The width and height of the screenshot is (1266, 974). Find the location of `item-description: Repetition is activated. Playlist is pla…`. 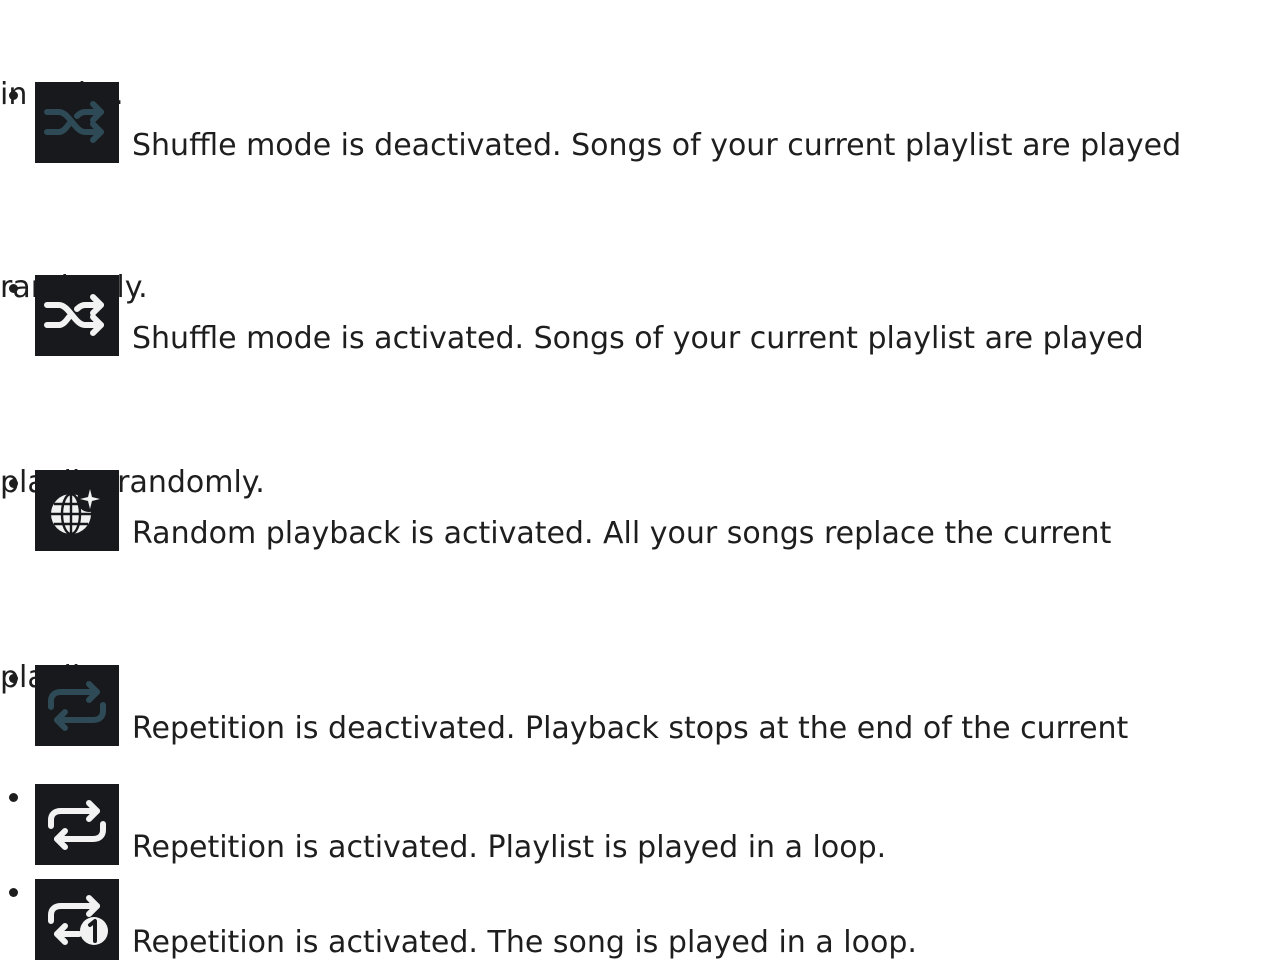

item-description: Repetition is activated. Playlist is pla… is located at coordinates (509, 847).